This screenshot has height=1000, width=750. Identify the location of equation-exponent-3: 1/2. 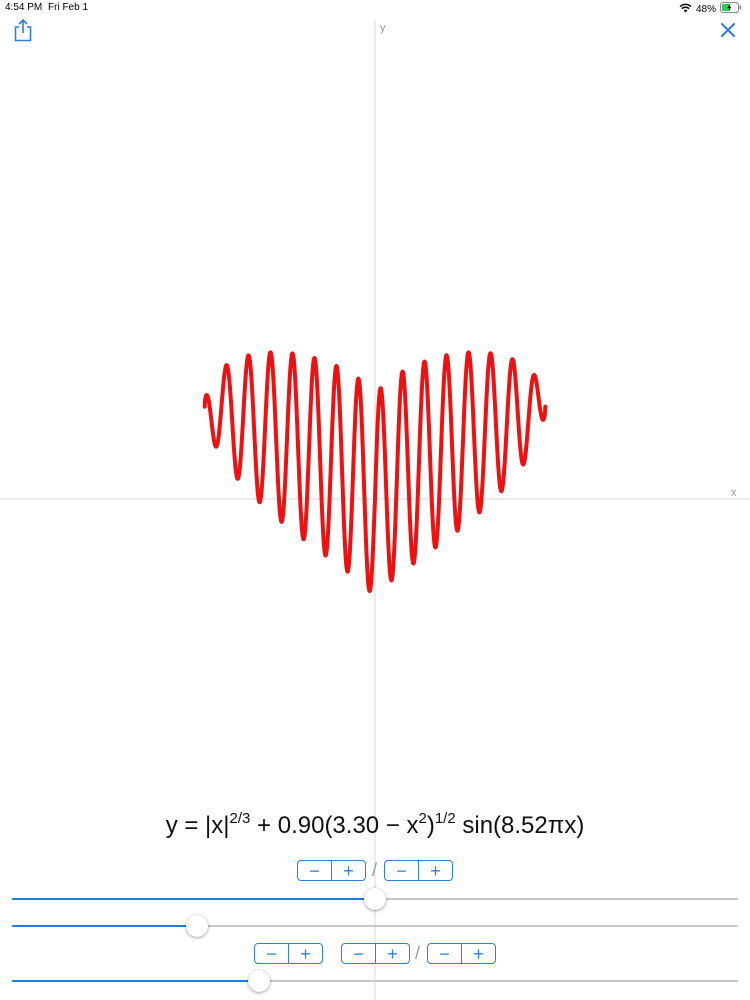
(445, 818).